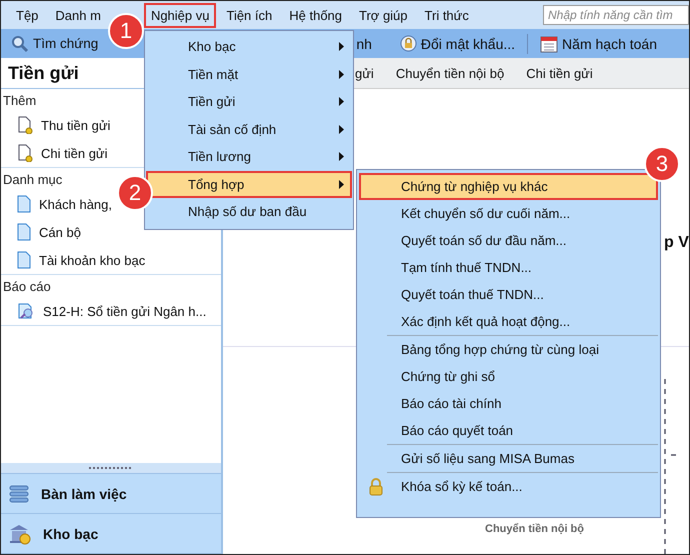 The height and width of the screenshot is (555, 690). Describe the element at coordinates (249, 46) in the screenshot. I see `menu-item: Kho bạc` at that location.